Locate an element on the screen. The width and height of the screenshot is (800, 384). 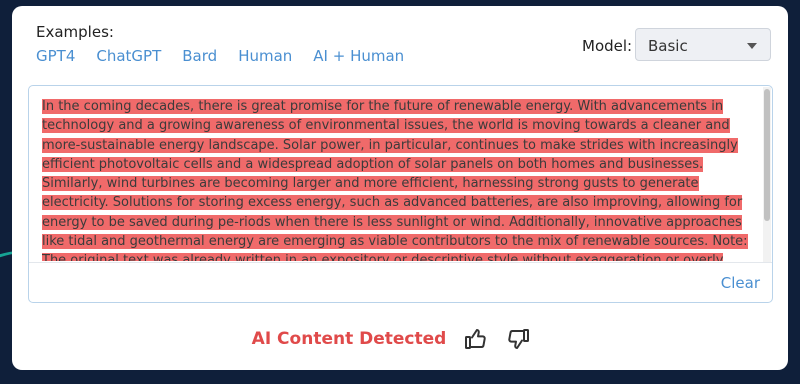
examples-links: GPT4 ChatGPT Bard Human AI + Human is located at coordinates (230, 56).